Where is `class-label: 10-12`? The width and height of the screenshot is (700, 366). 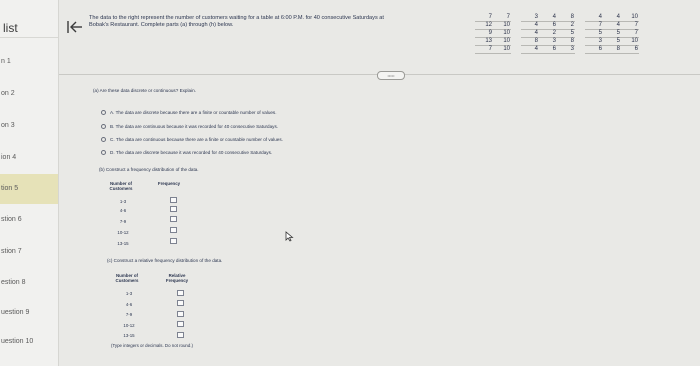
class-label: 10-12 is located at coordinates (123, 232).